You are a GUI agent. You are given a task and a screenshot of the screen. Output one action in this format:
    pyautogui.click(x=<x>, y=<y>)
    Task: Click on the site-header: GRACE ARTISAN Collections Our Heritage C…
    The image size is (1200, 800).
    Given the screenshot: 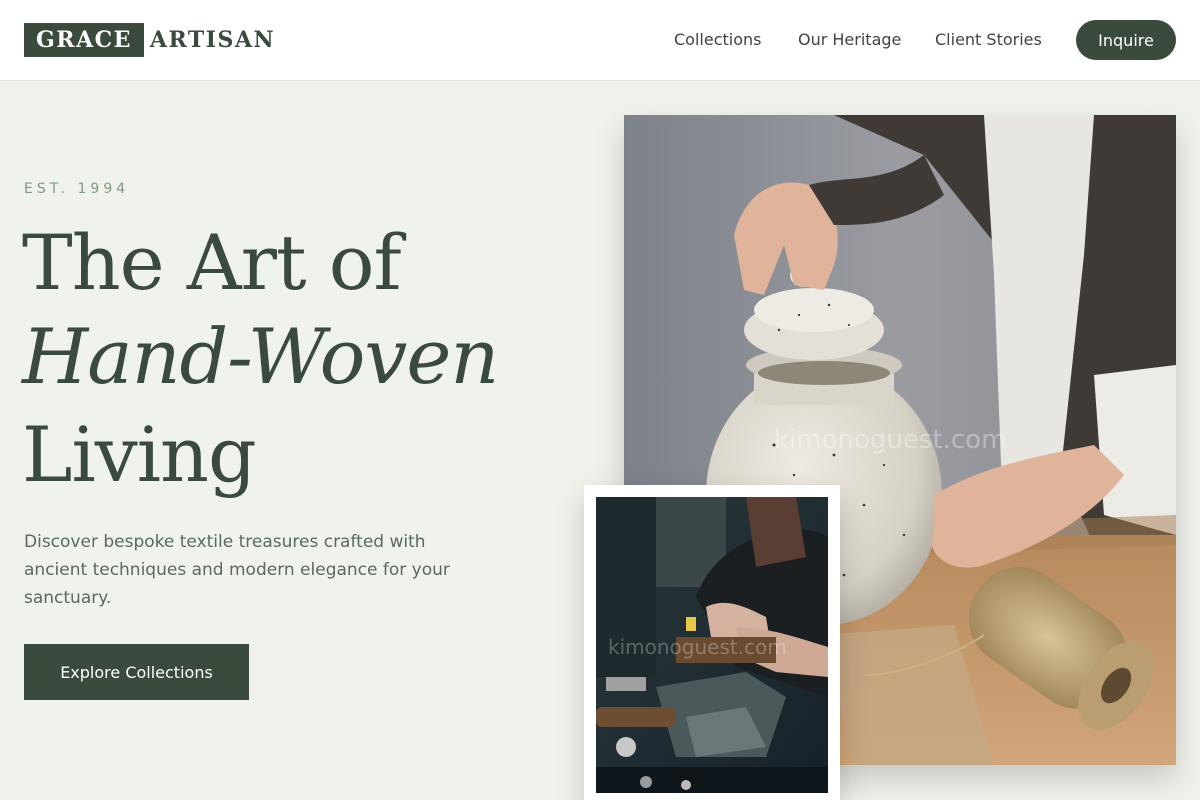 What is the action you would take?
    pyautogui.click(x=600, y=40)
    